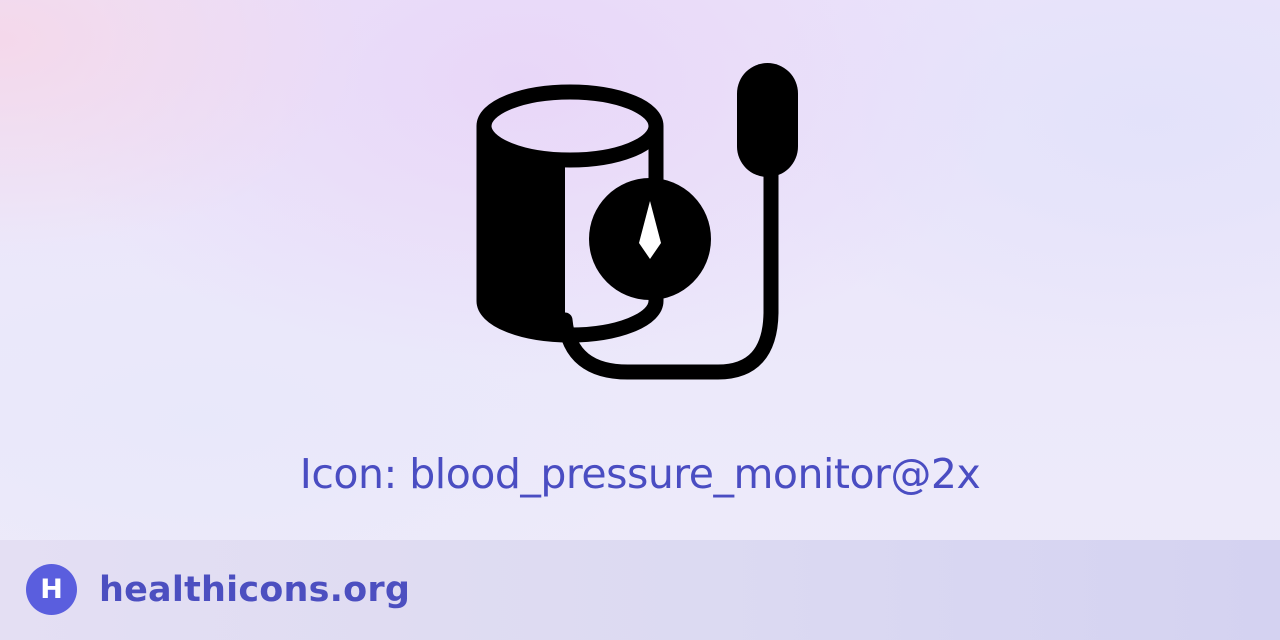 This screenshot has height=640, width=1280. What do you see at coordinates (254, 590) in the screenshot?
I see `site-name-link: healthicons.org` at bounding box center [254, 590].